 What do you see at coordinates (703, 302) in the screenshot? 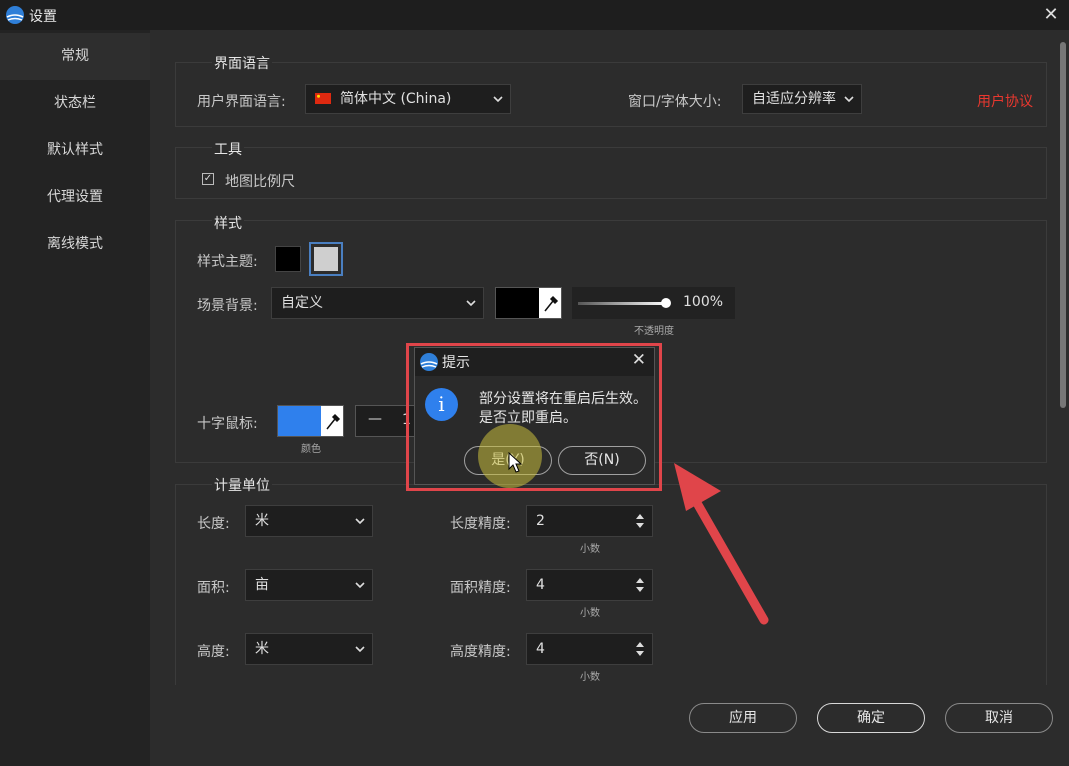
I see `opacity-value: 100%` at bounding box center [703, 302].